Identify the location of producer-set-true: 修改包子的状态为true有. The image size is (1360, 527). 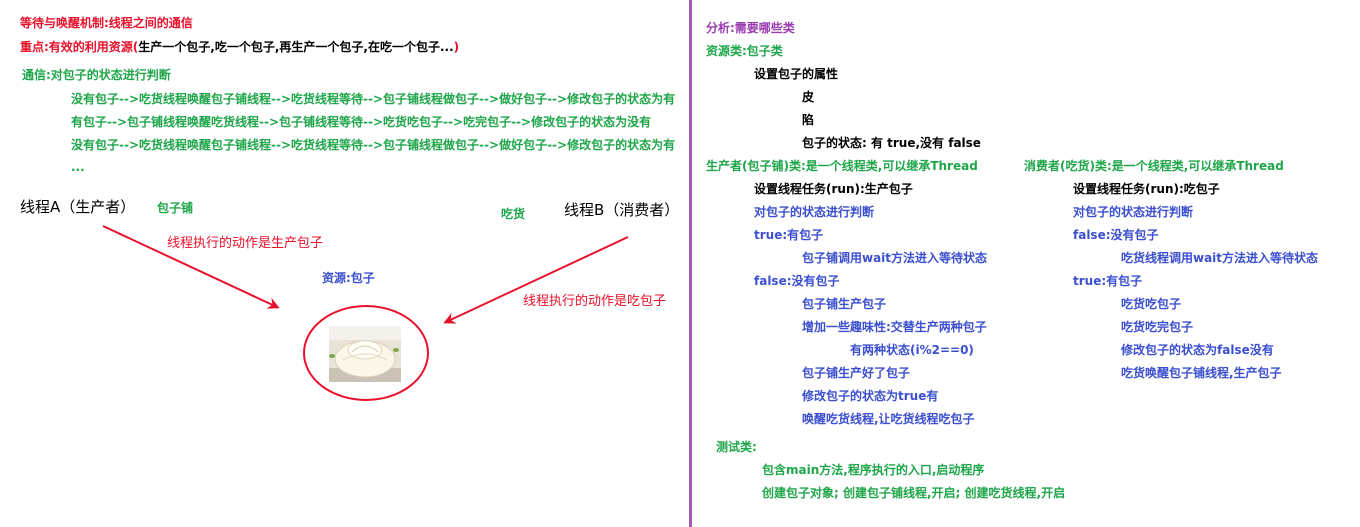
(870, 396).